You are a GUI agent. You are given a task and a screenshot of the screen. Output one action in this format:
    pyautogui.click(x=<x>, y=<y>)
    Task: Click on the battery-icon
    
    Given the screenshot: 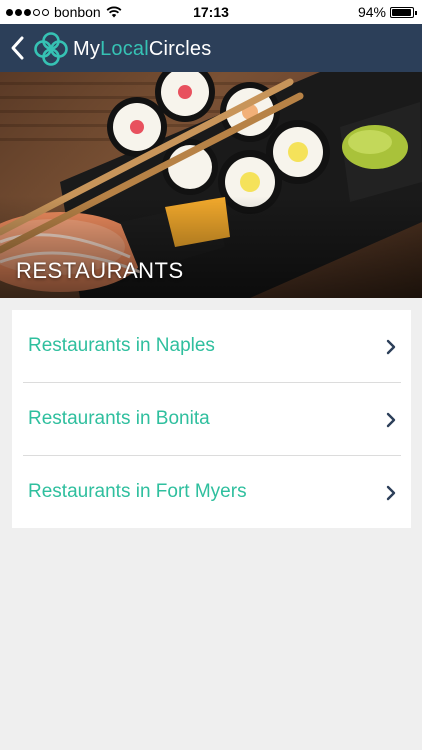 What is the action you would take?
    pyautogui.click(x=403, y=12)
    